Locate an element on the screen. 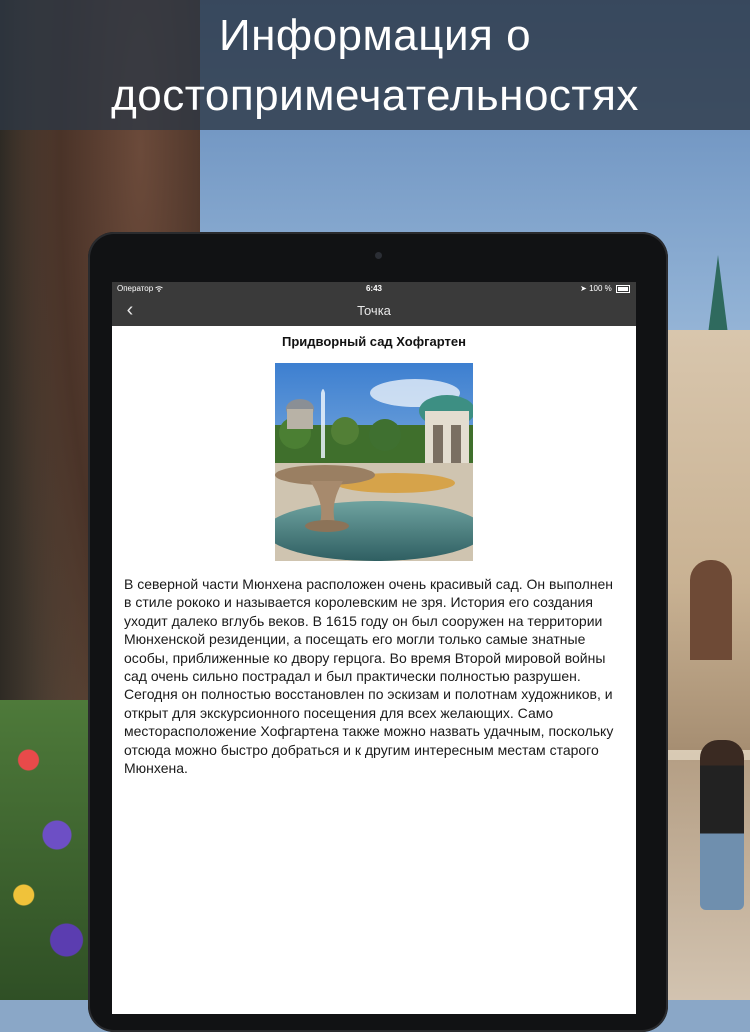  headline-line-1: Информация о is located at coordinates (375, 35).